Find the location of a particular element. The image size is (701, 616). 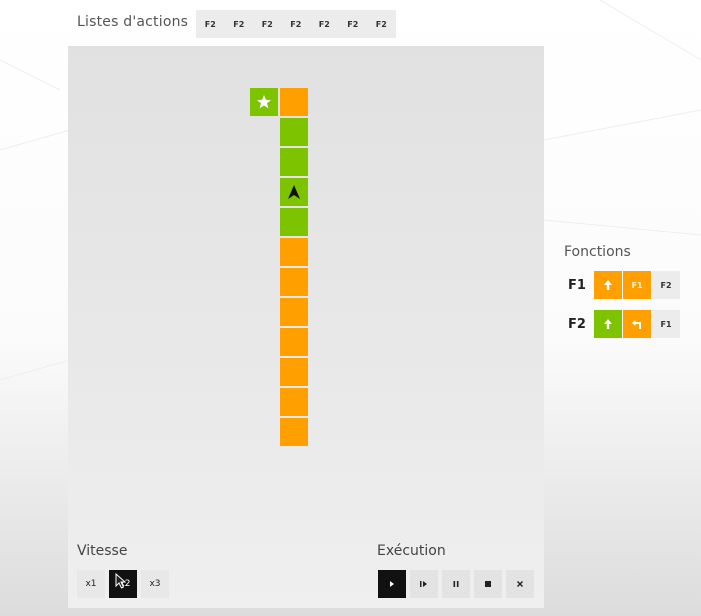

stop-icon is located at coordinates (488, 584).